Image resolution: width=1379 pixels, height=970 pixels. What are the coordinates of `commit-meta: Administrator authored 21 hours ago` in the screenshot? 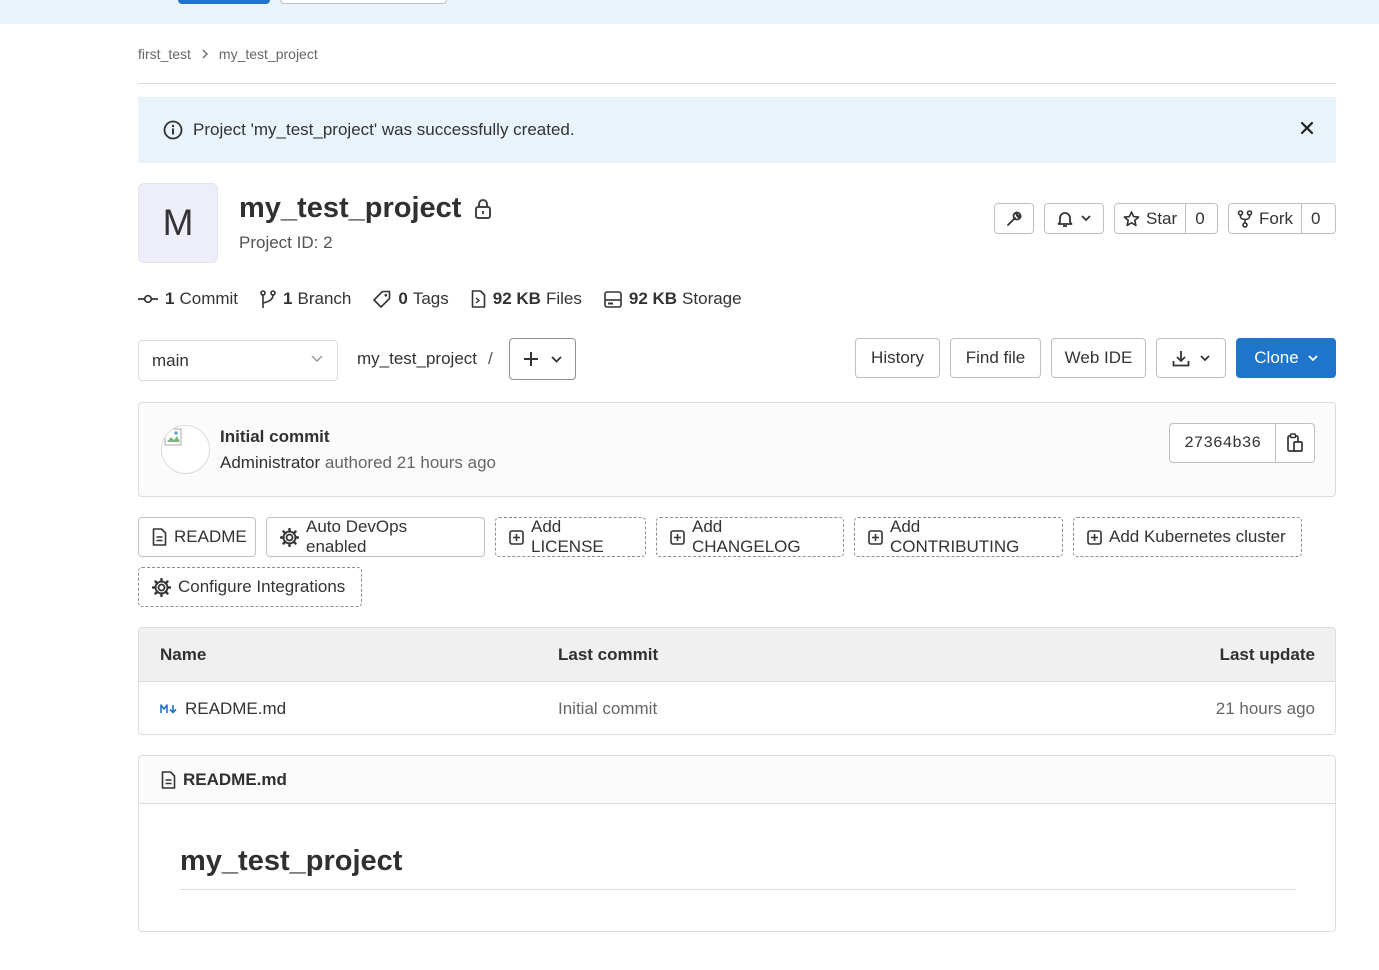 It's located at (358, 463).